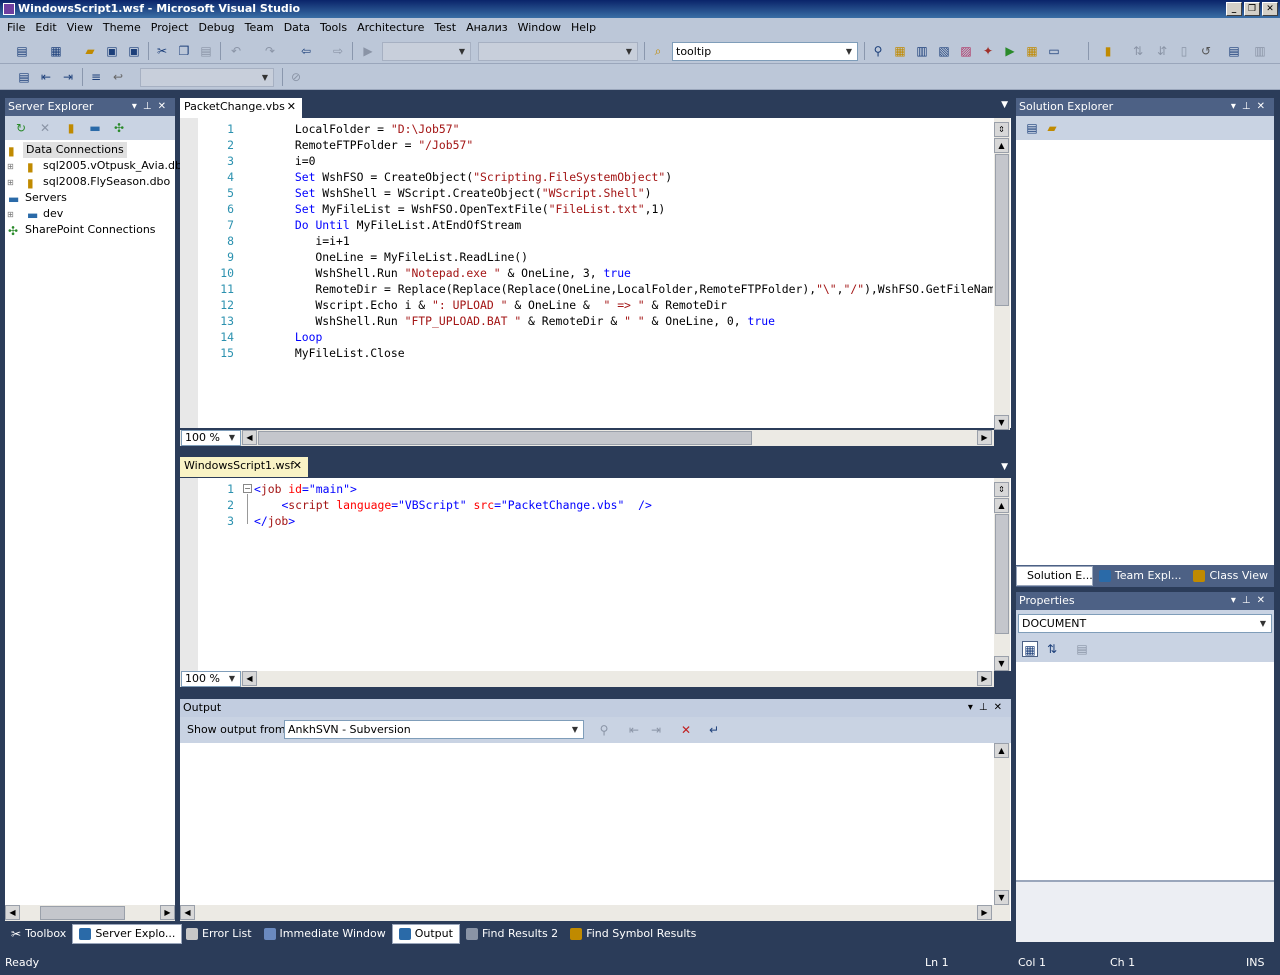  What do you see at coordinates (170, 28) in the screenshot?
I see `menu-project: Project` at bounding box center [170, 28].